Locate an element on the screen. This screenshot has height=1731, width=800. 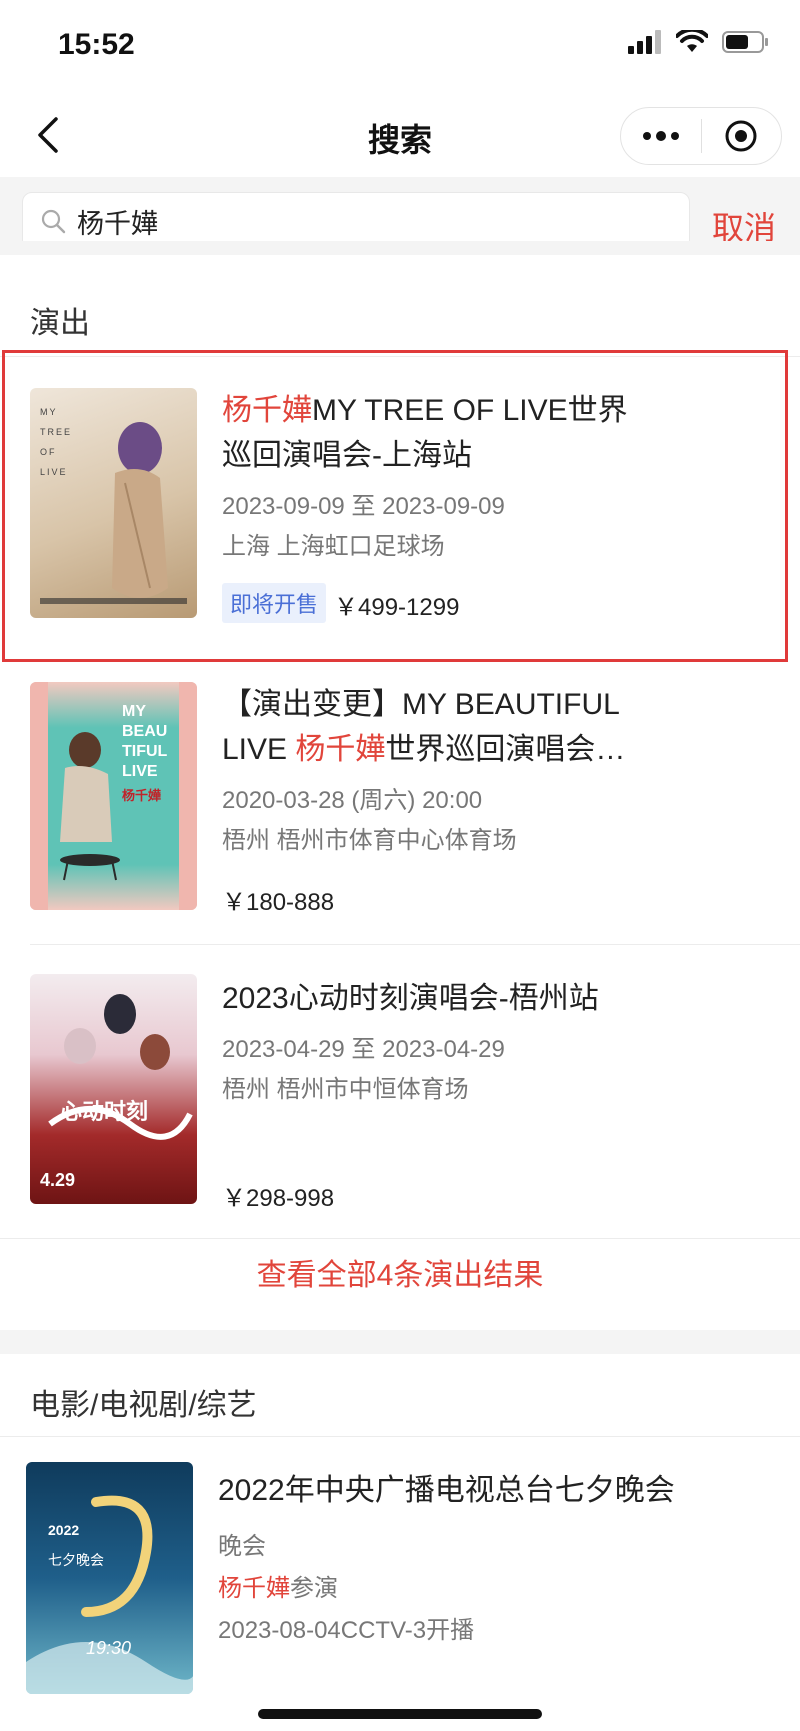
show-venue: 上海 上海虹口足球场 is located at coordinates (333, 546).